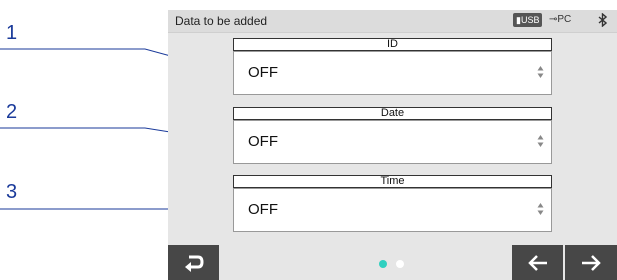  What do you see at coordinates (263, 141) in the screenshot?
I see `date-value: OFF` at bounding box center [263, 141].